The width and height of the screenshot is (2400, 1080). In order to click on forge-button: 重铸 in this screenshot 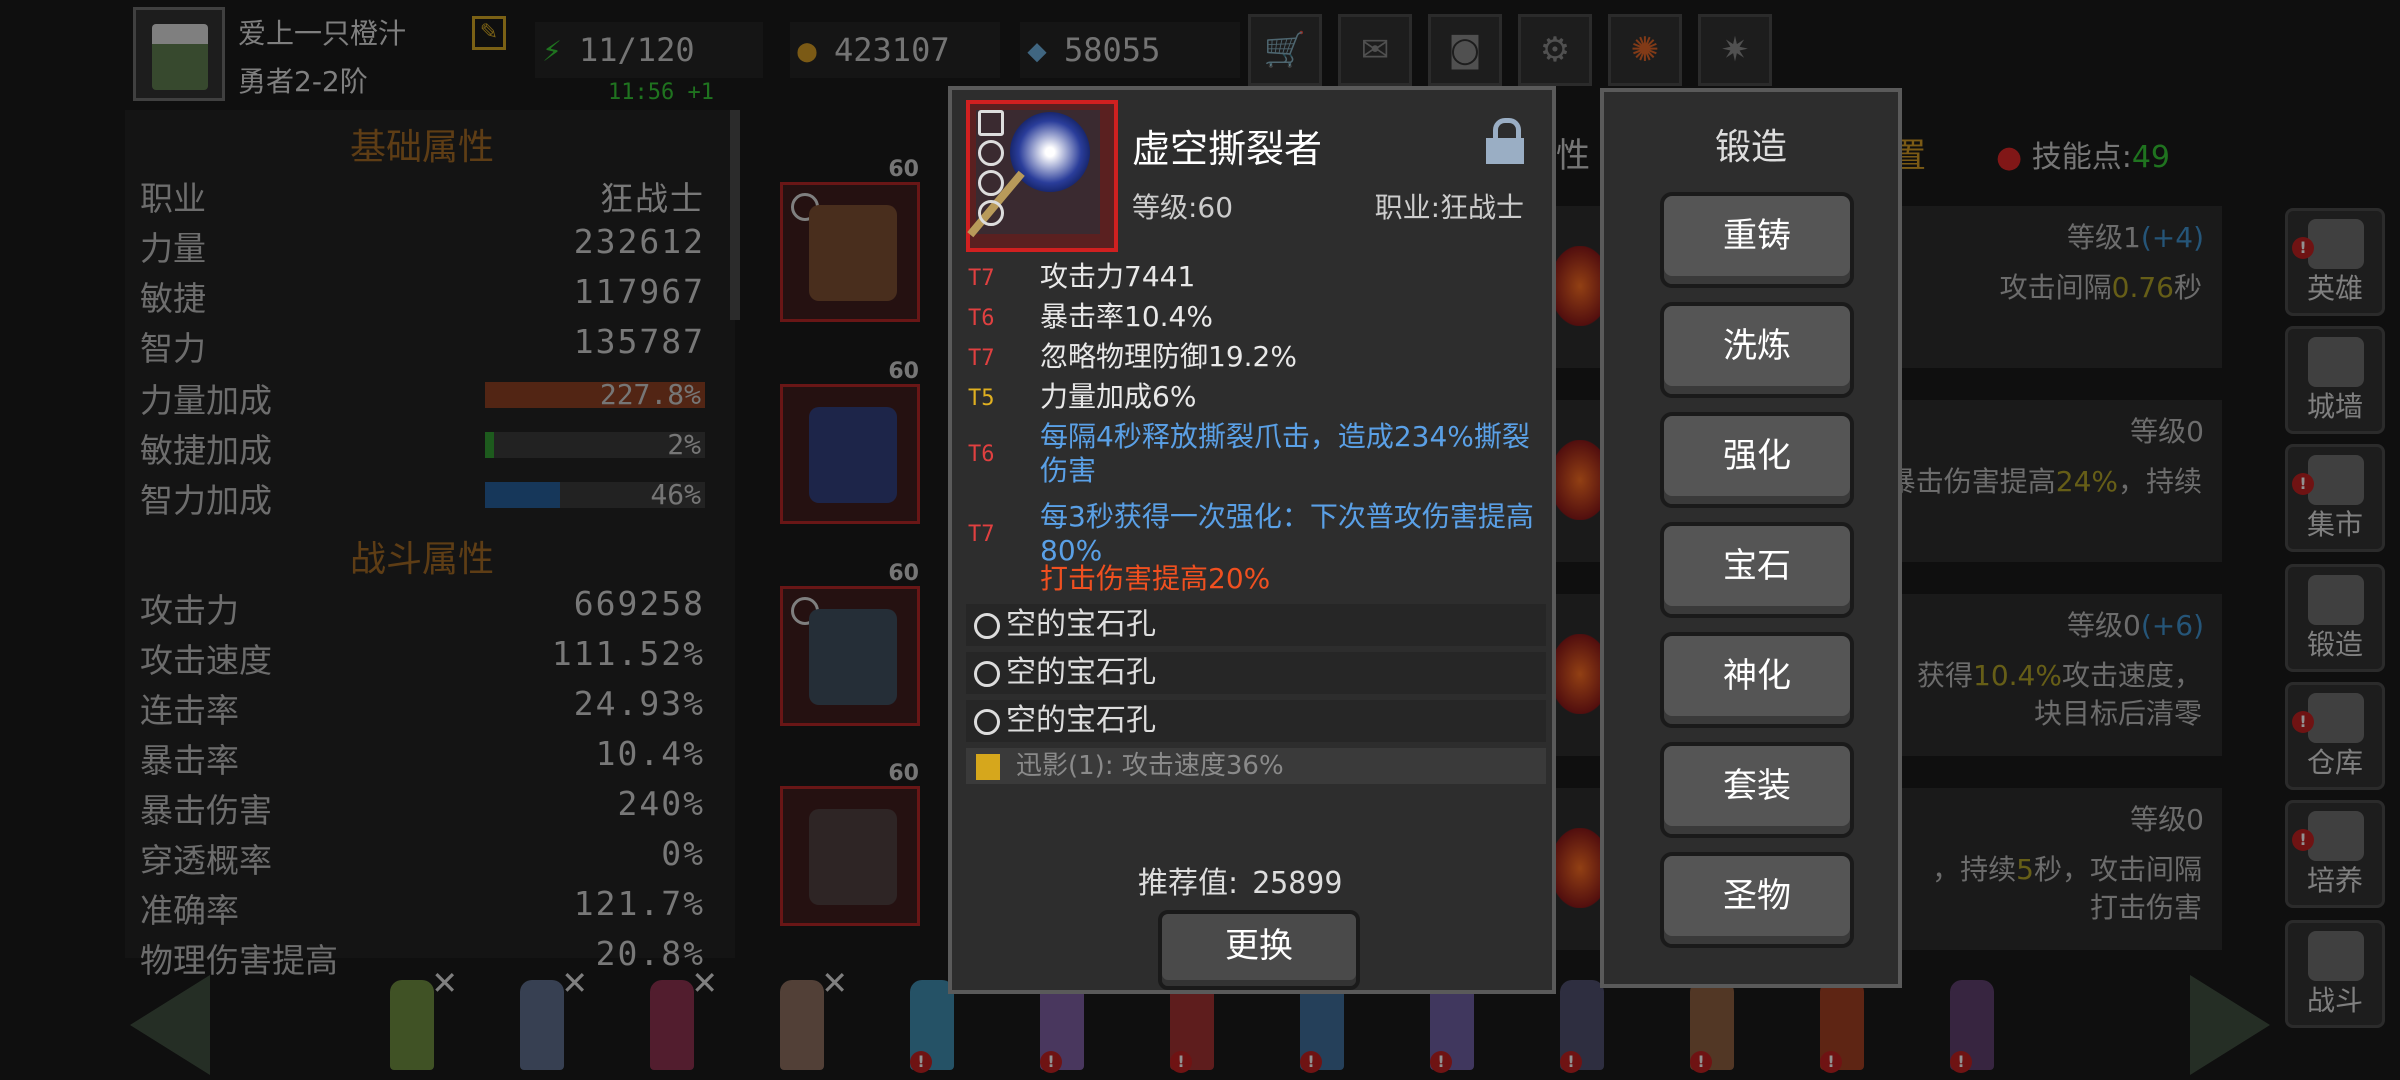, I will do `click(1757, 240)`.